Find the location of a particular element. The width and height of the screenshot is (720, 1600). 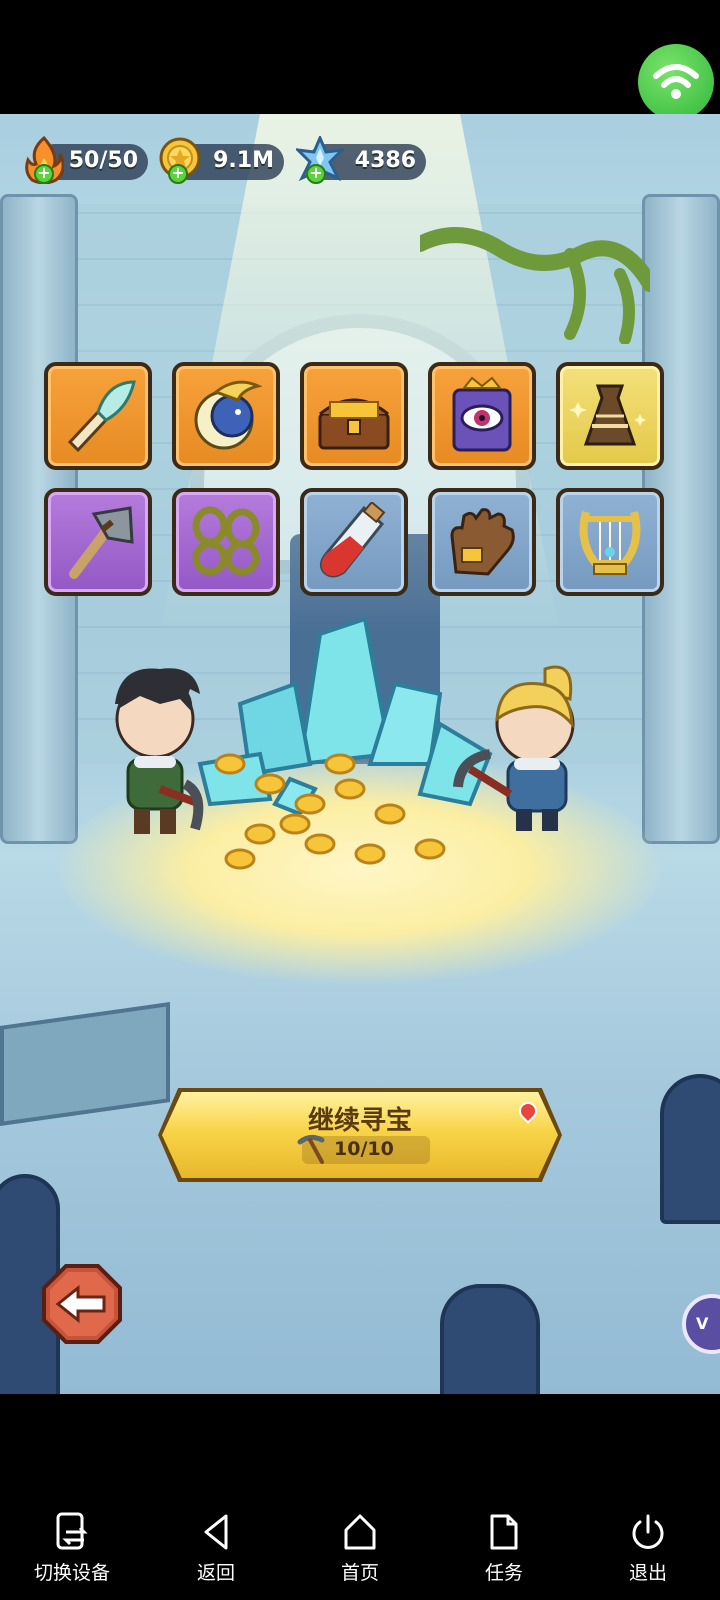

moon-spirit-icon is located at coordinates (228, 415).